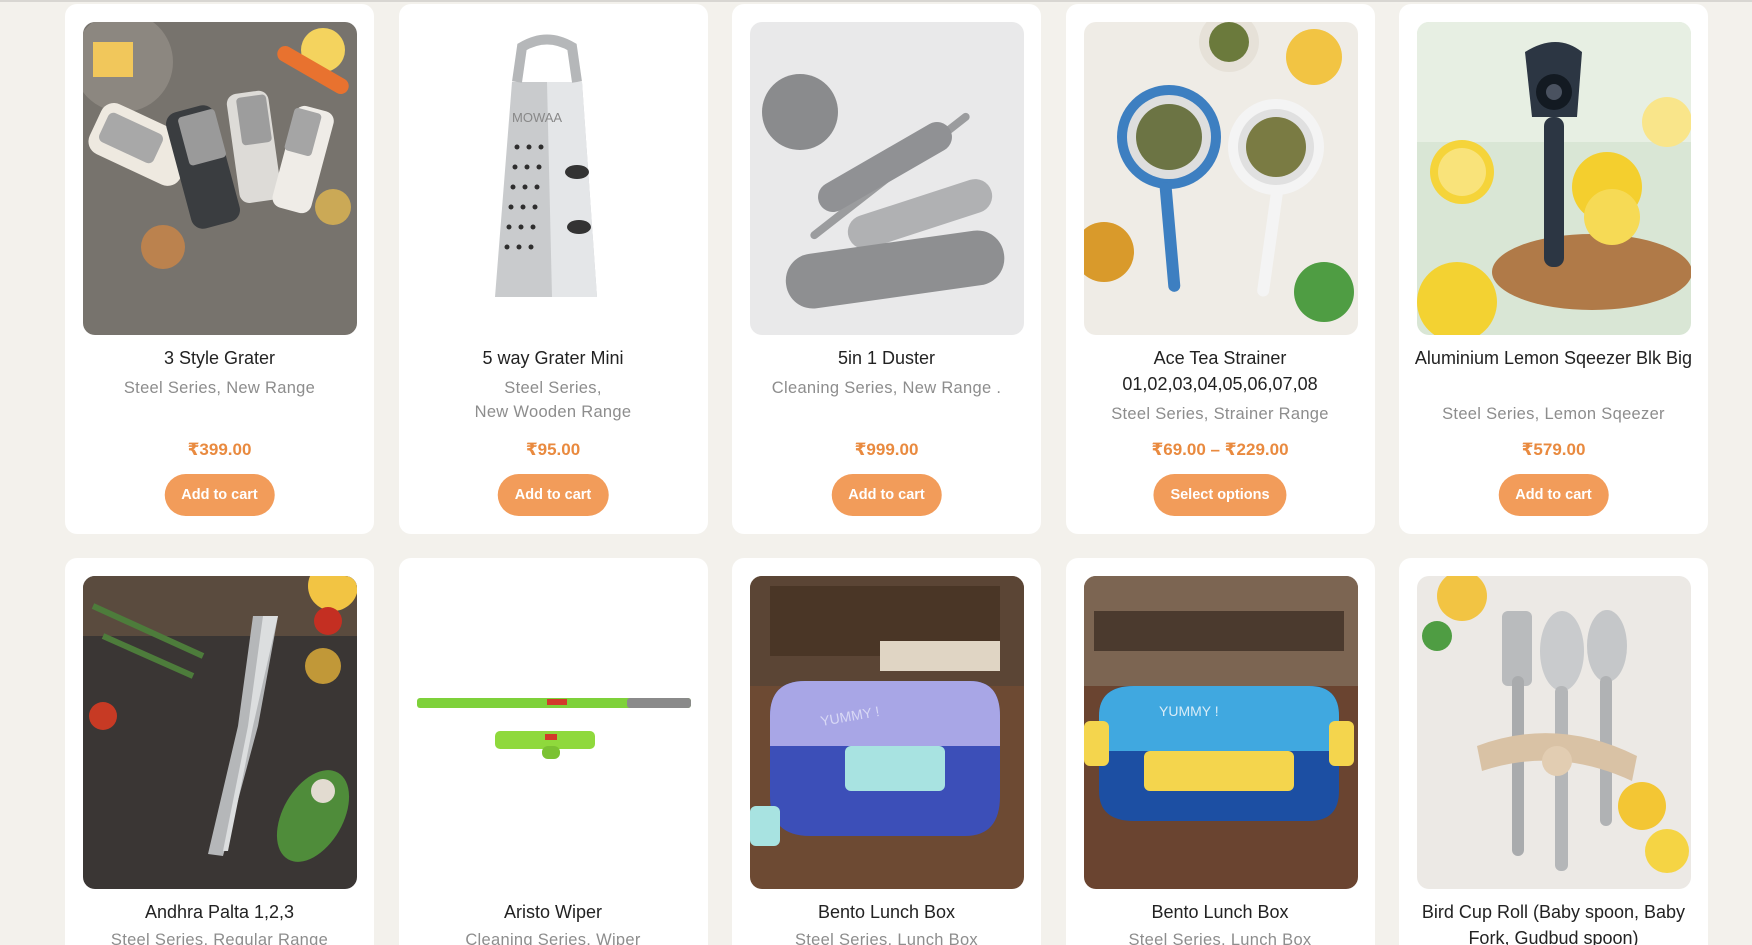 This screenshot has width=1752, height=945. Describe the element at coordinates (1553, 358) in the screenshot. I see `product-title: Aluminium Lemon Sqeezer Blk Big` at that location.